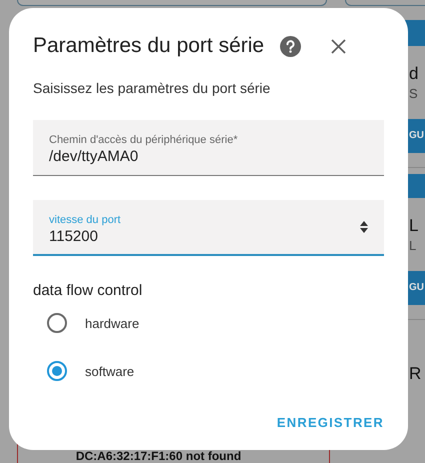  Describe the element at coordinates (148, 46) in the screenshot. I see `dialog-title: Paramètres du port série` at that location.